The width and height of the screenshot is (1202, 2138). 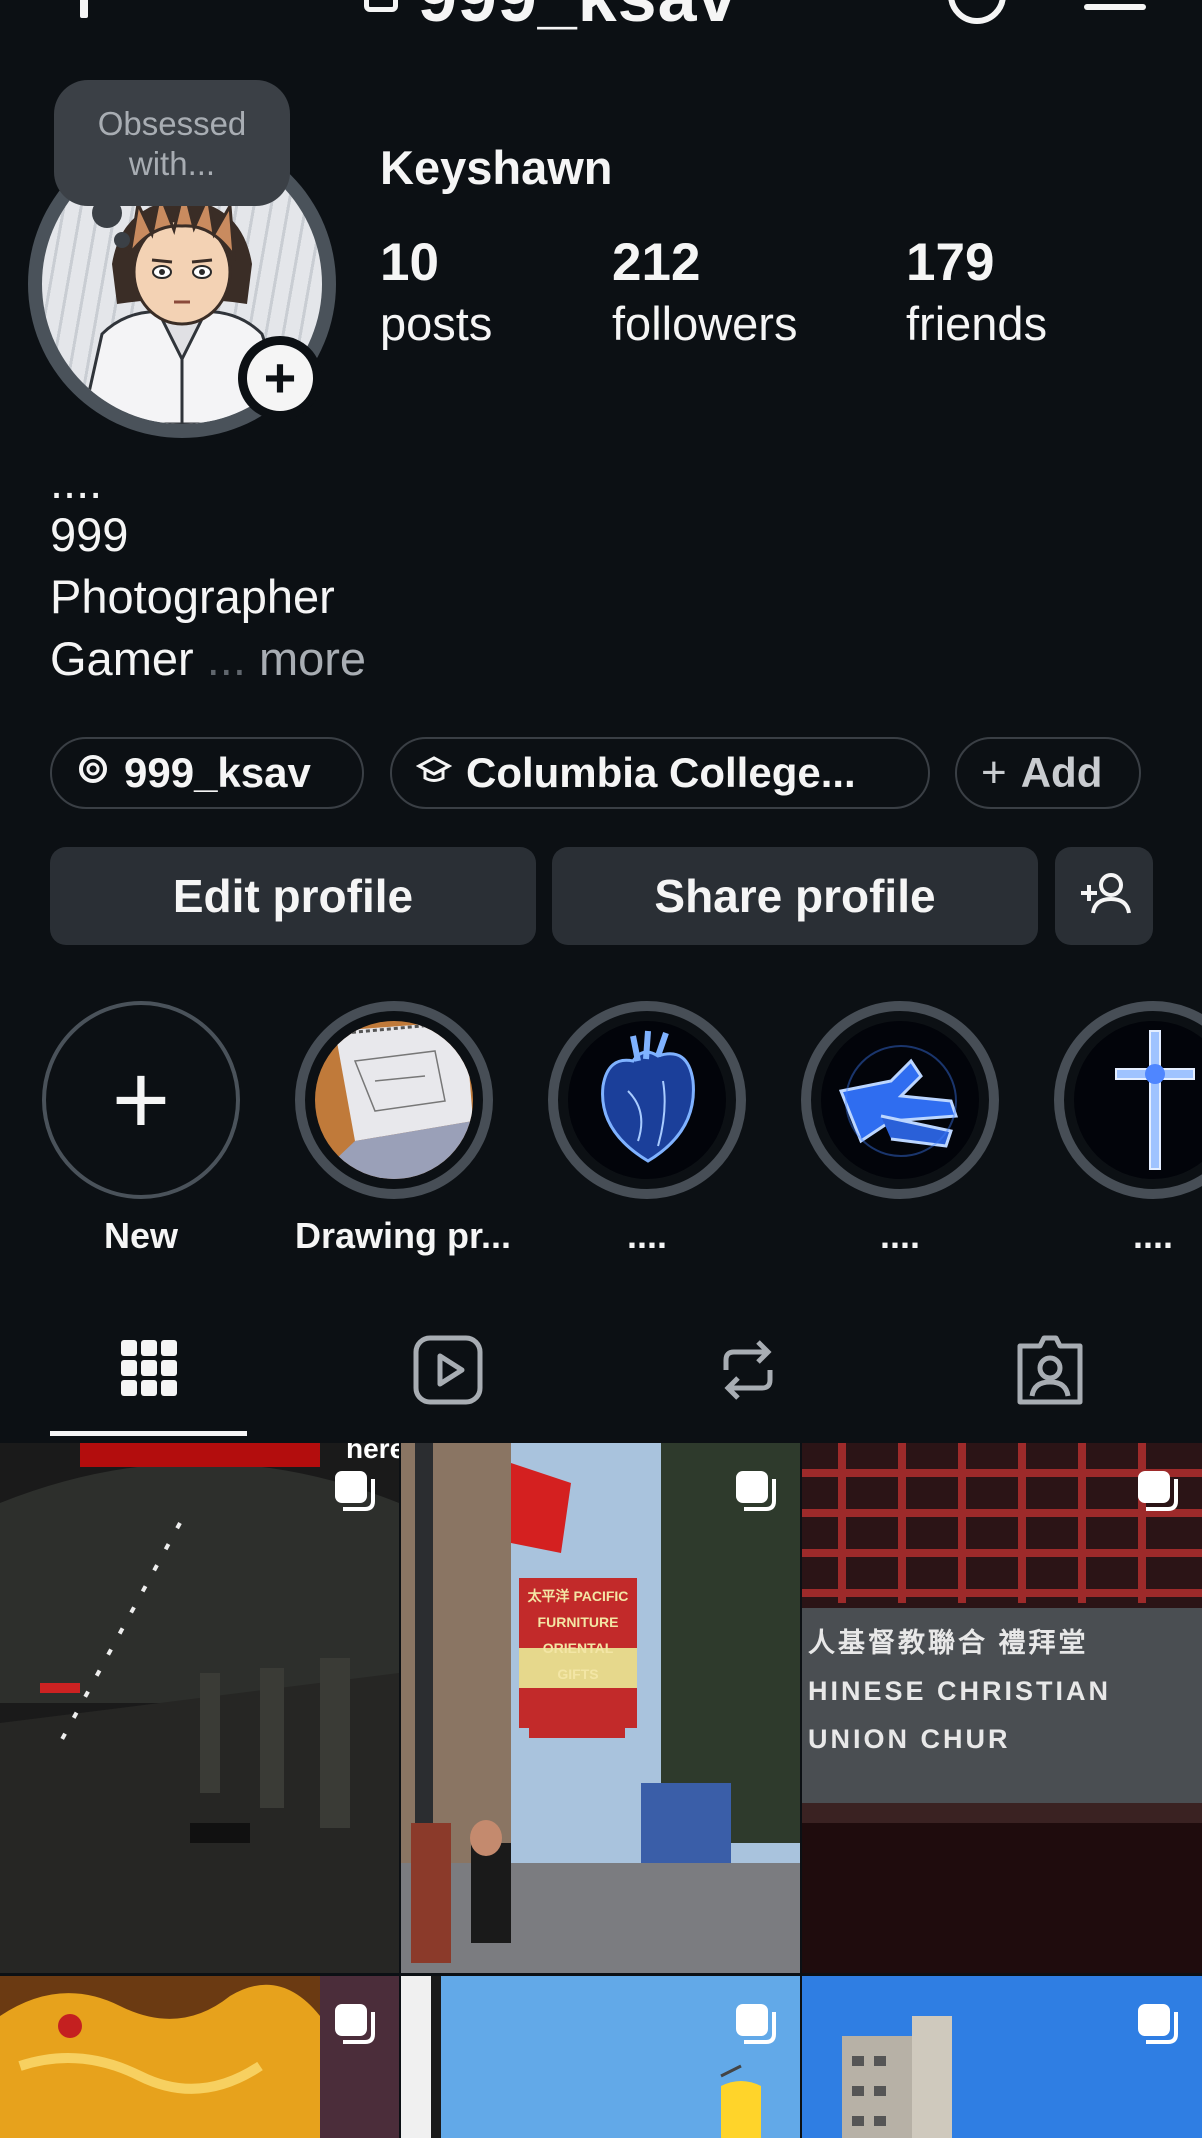 I want to click on add-link-chip: + Add, so click(x=1048, y=773).